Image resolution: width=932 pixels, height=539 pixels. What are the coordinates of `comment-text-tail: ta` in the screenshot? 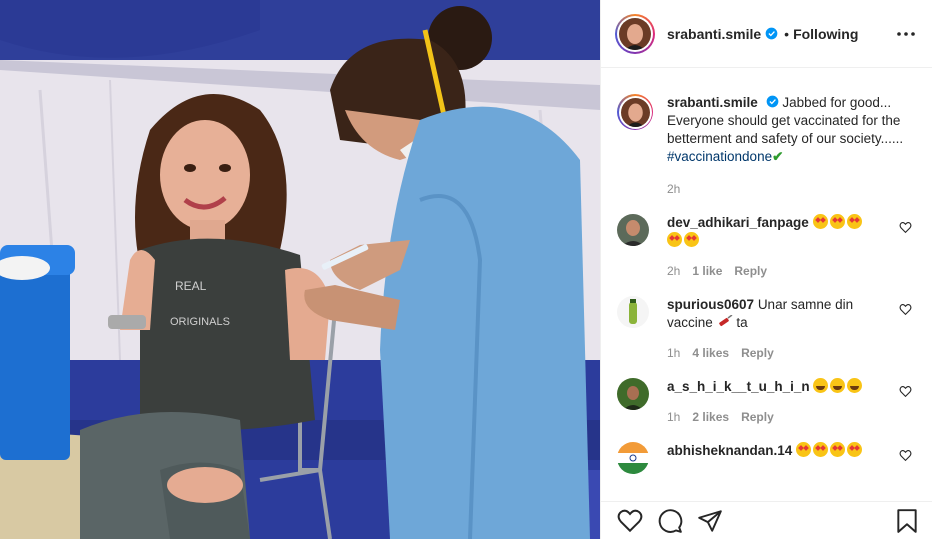 It's located at (742, 322).